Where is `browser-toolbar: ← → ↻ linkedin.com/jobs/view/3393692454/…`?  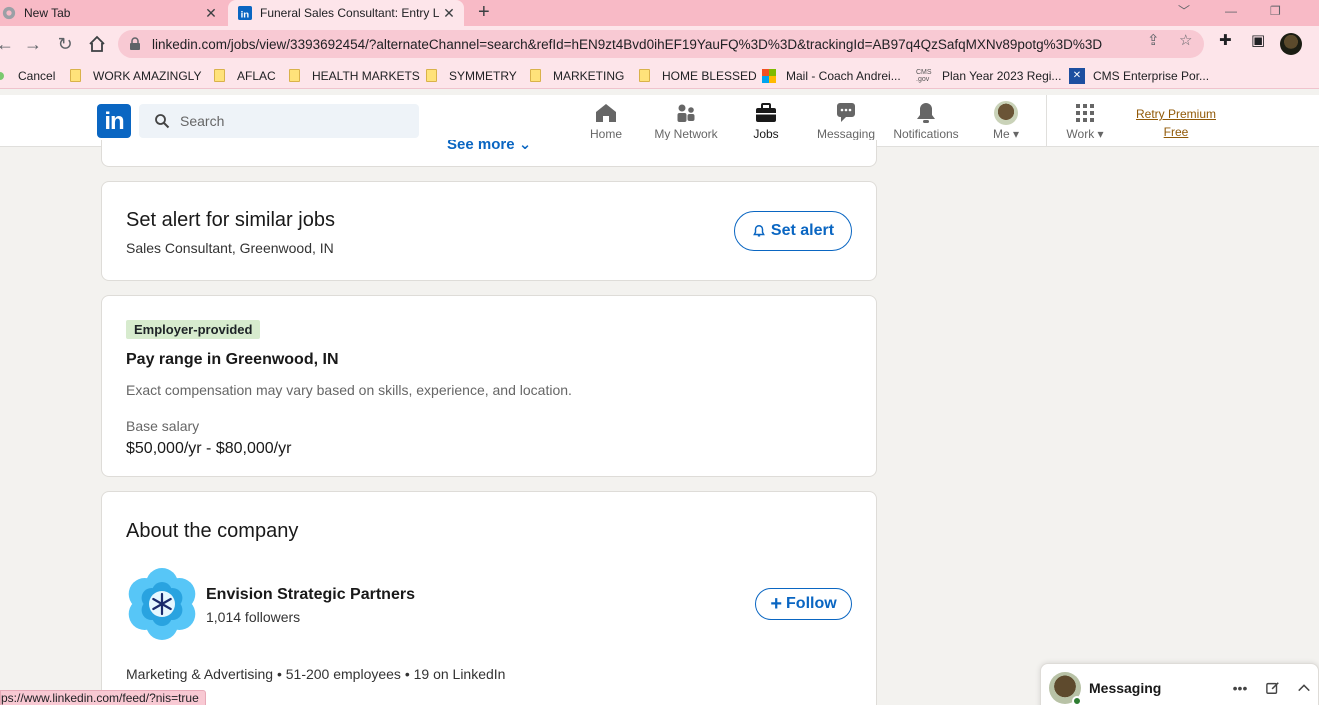
browser-toolbar: ← → ↻ linkedin.com/jobs/view/3393692454/… is located at coordinates (659, 44).